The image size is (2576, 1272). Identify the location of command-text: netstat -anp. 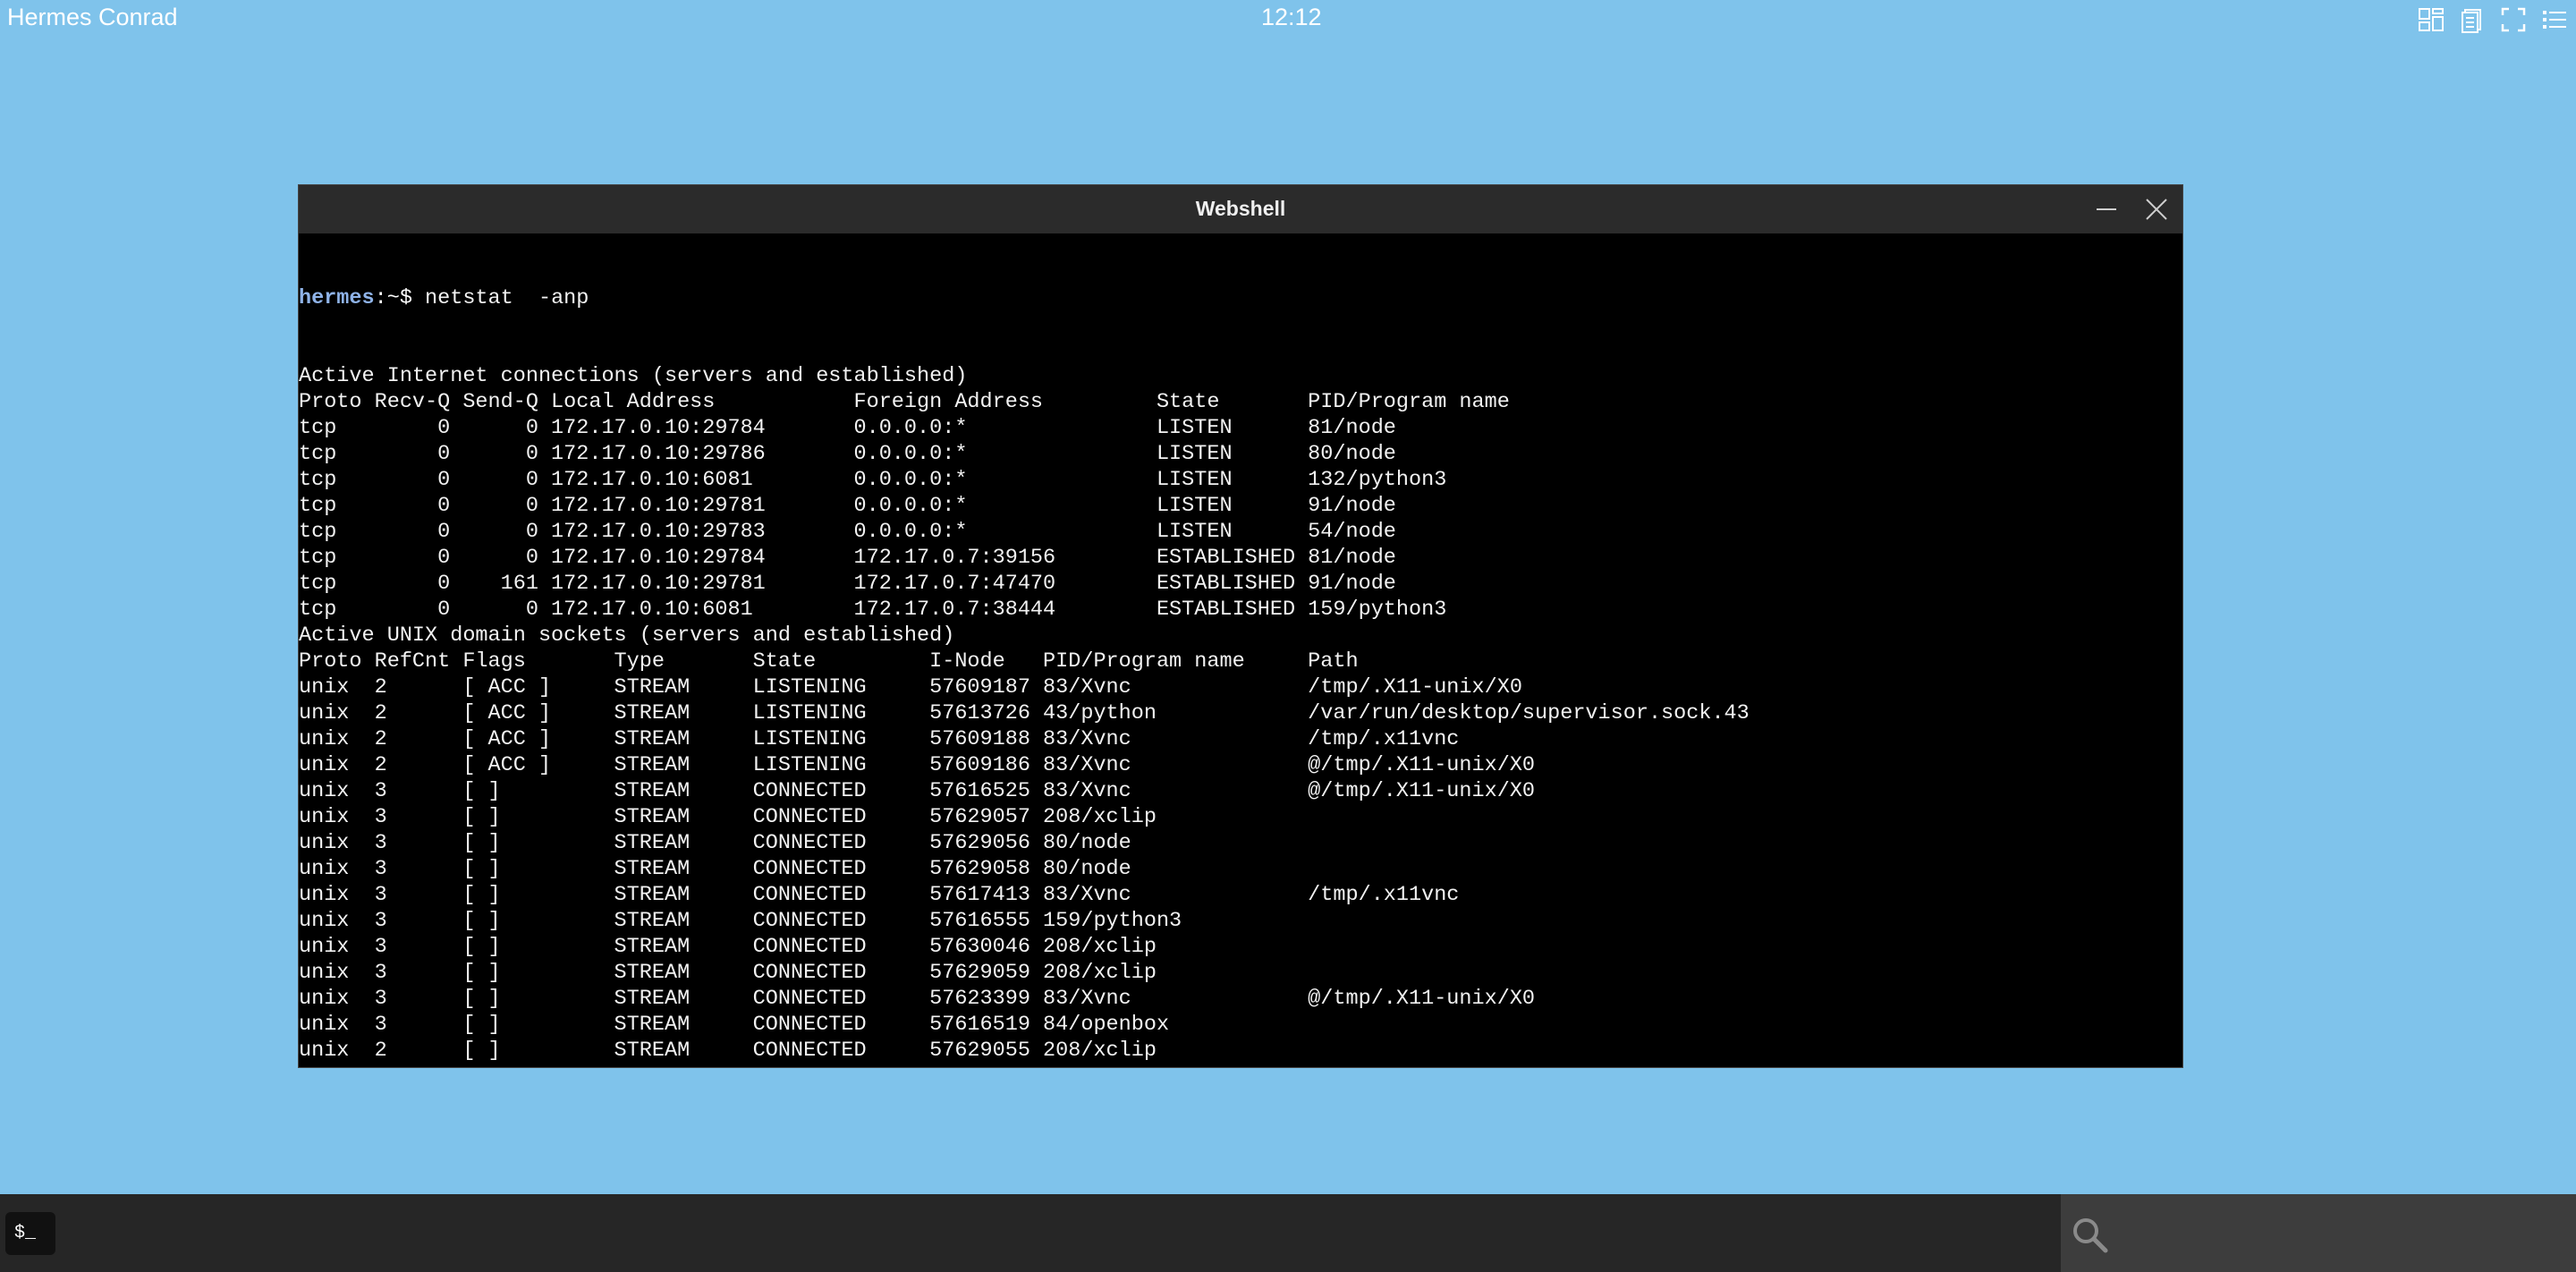
(500, 298).